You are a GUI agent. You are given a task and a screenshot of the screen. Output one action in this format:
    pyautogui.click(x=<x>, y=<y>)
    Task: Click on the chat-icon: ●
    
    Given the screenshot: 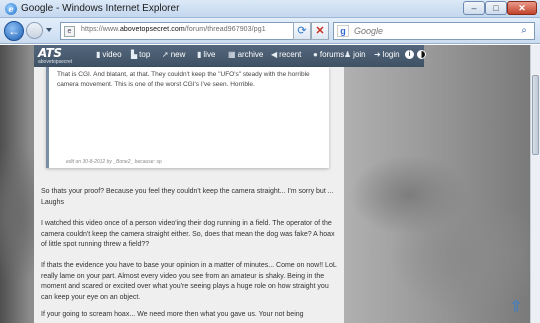 What is the action you would take?
    pyautogui.click(x=315, y=54)
    